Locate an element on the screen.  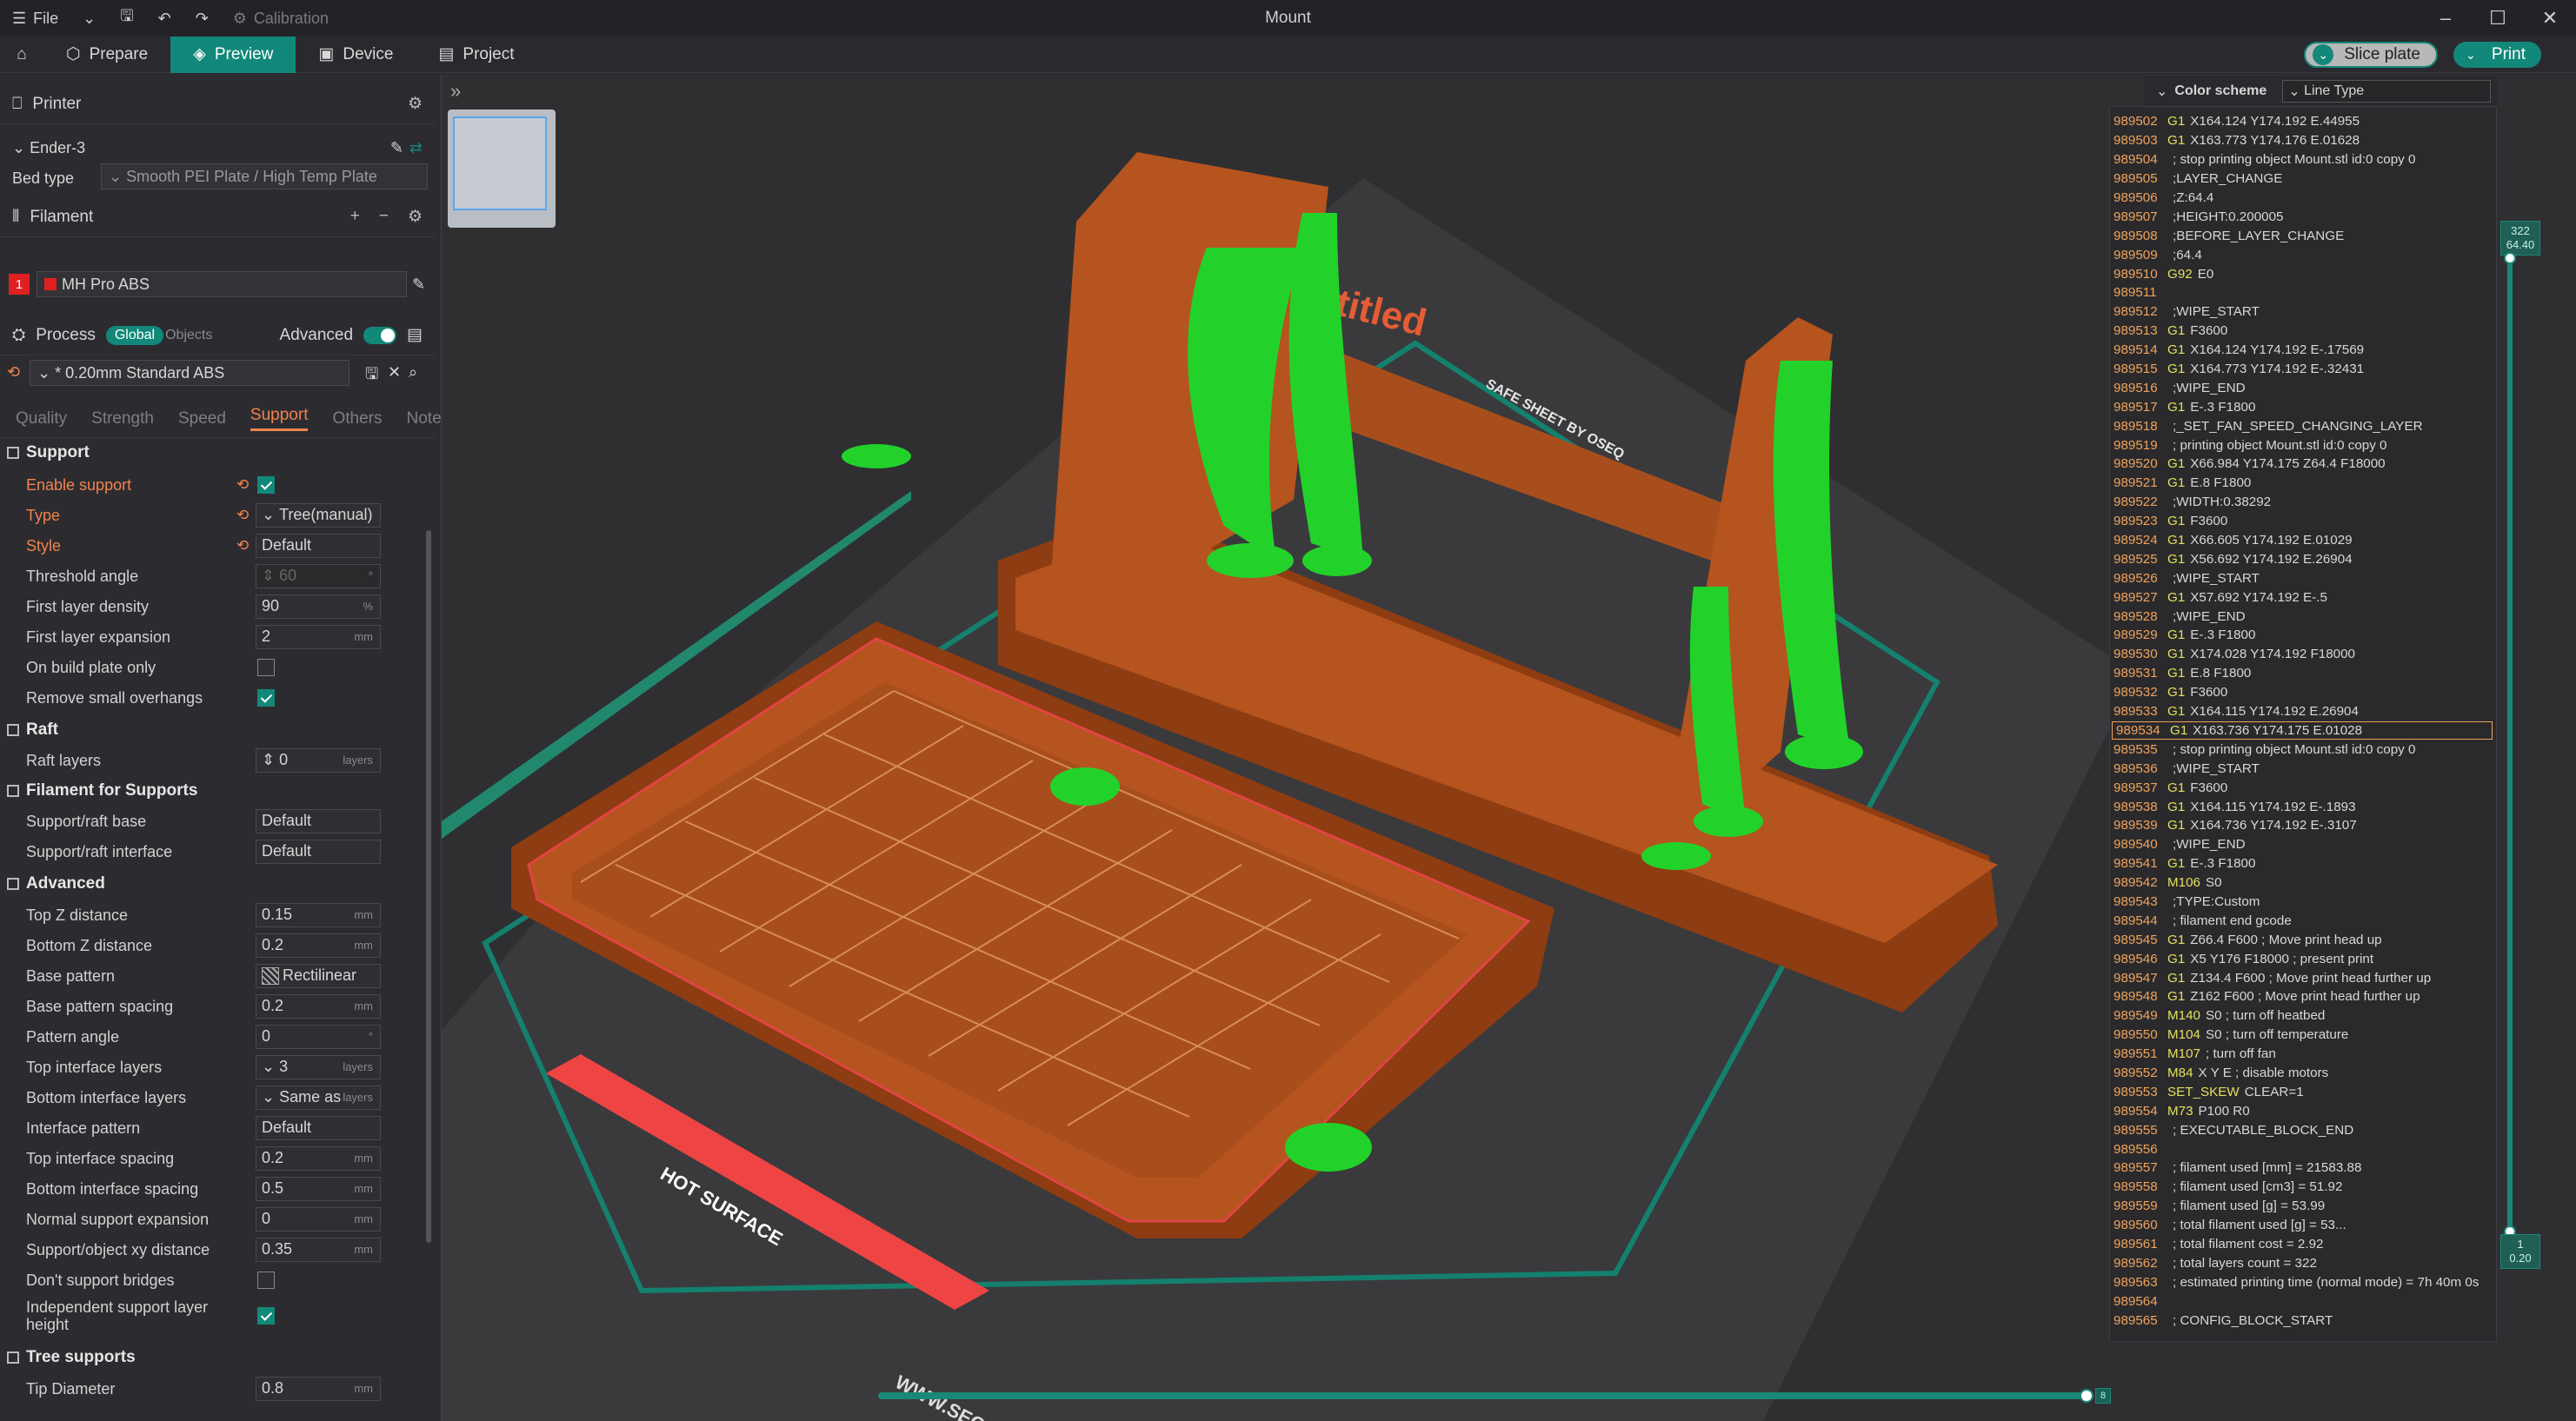
layer-slider-track is located at coordinates (2510, 743).